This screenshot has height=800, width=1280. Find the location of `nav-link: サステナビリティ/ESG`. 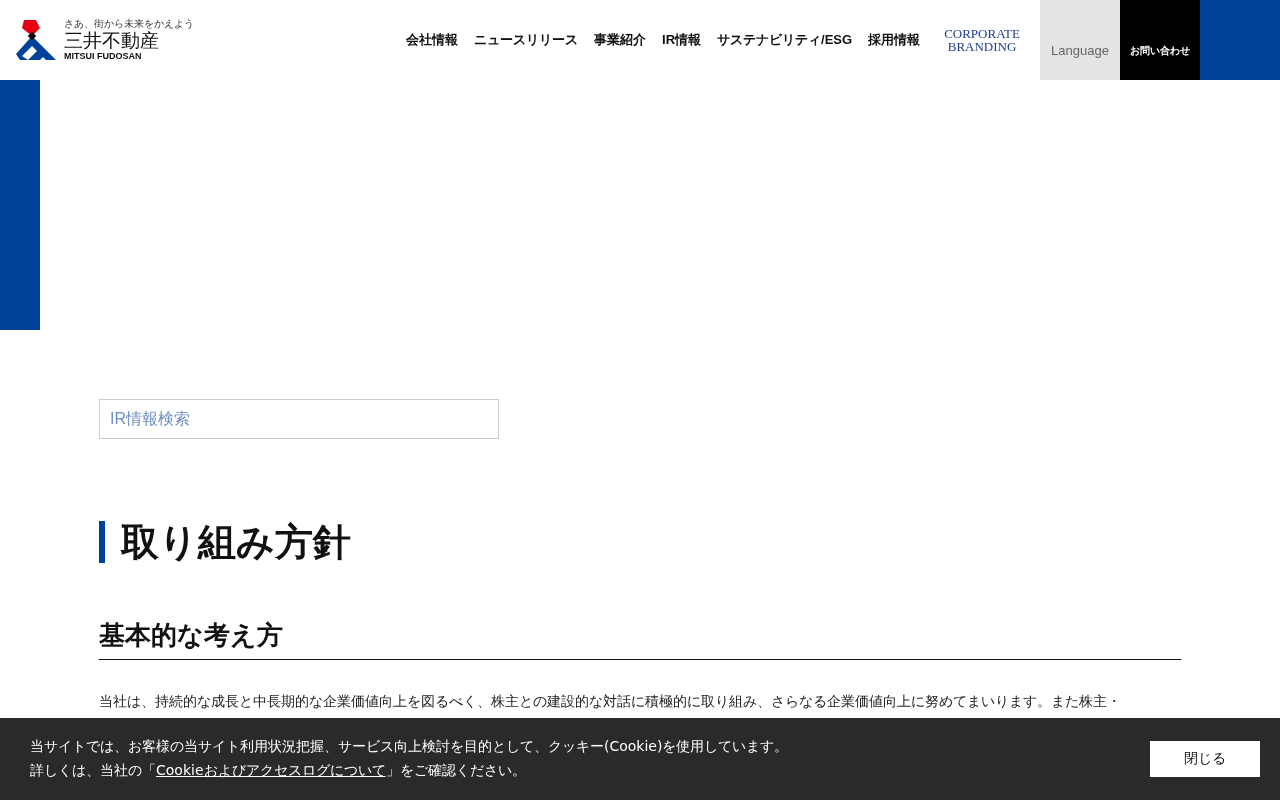

nav-link: サステナビリティ/ESG is located at coordinates (785, 40).